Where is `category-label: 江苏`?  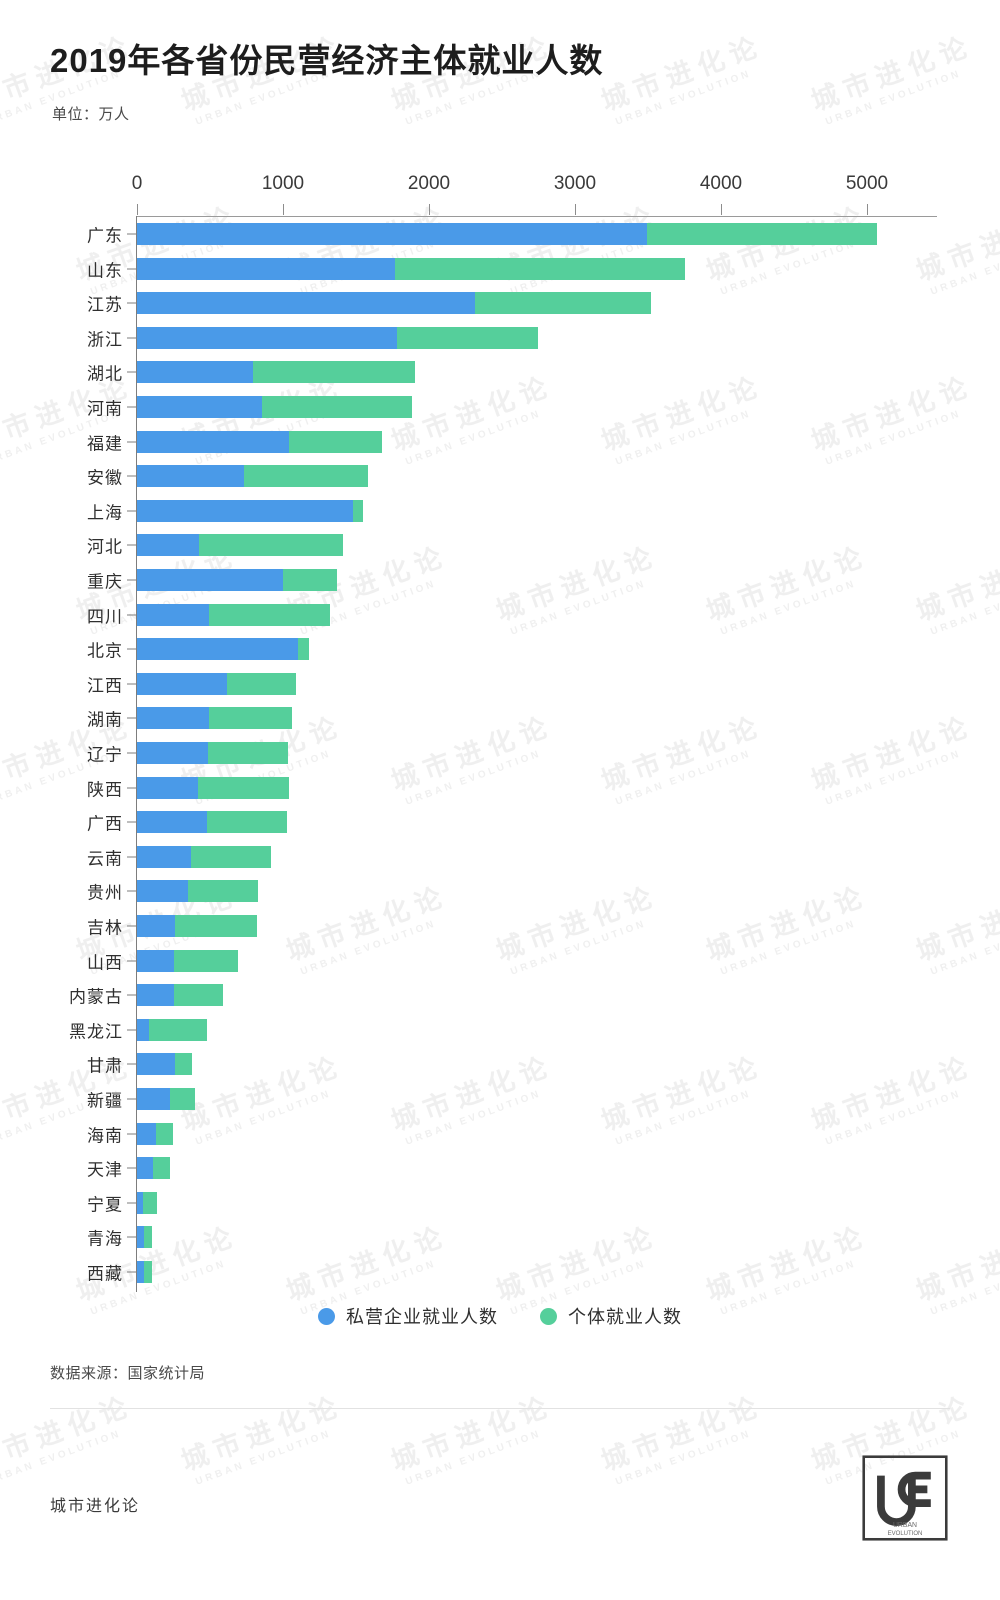 category-label: 江苏 is located at coordinates (105, 305).